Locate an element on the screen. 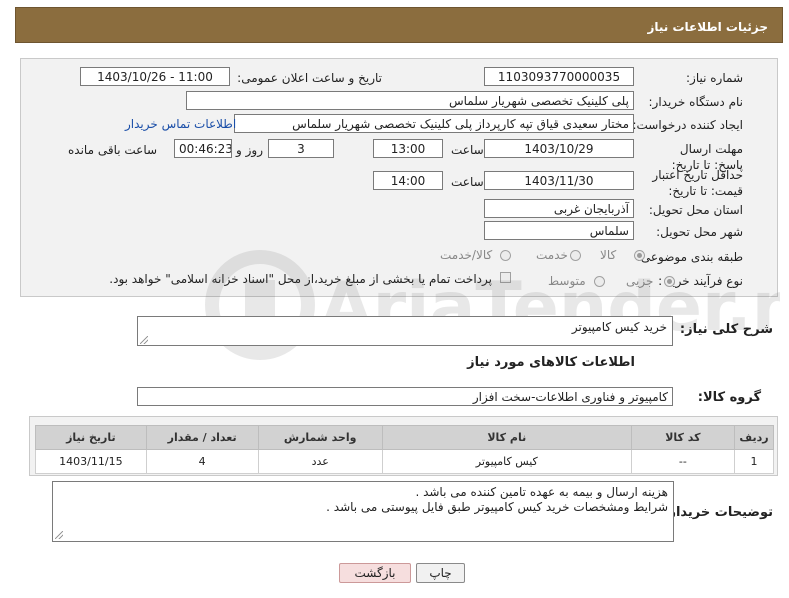 The height and width of the screenshot is (598, 789). city-field: سلماس is located at coordinates (559, 230).